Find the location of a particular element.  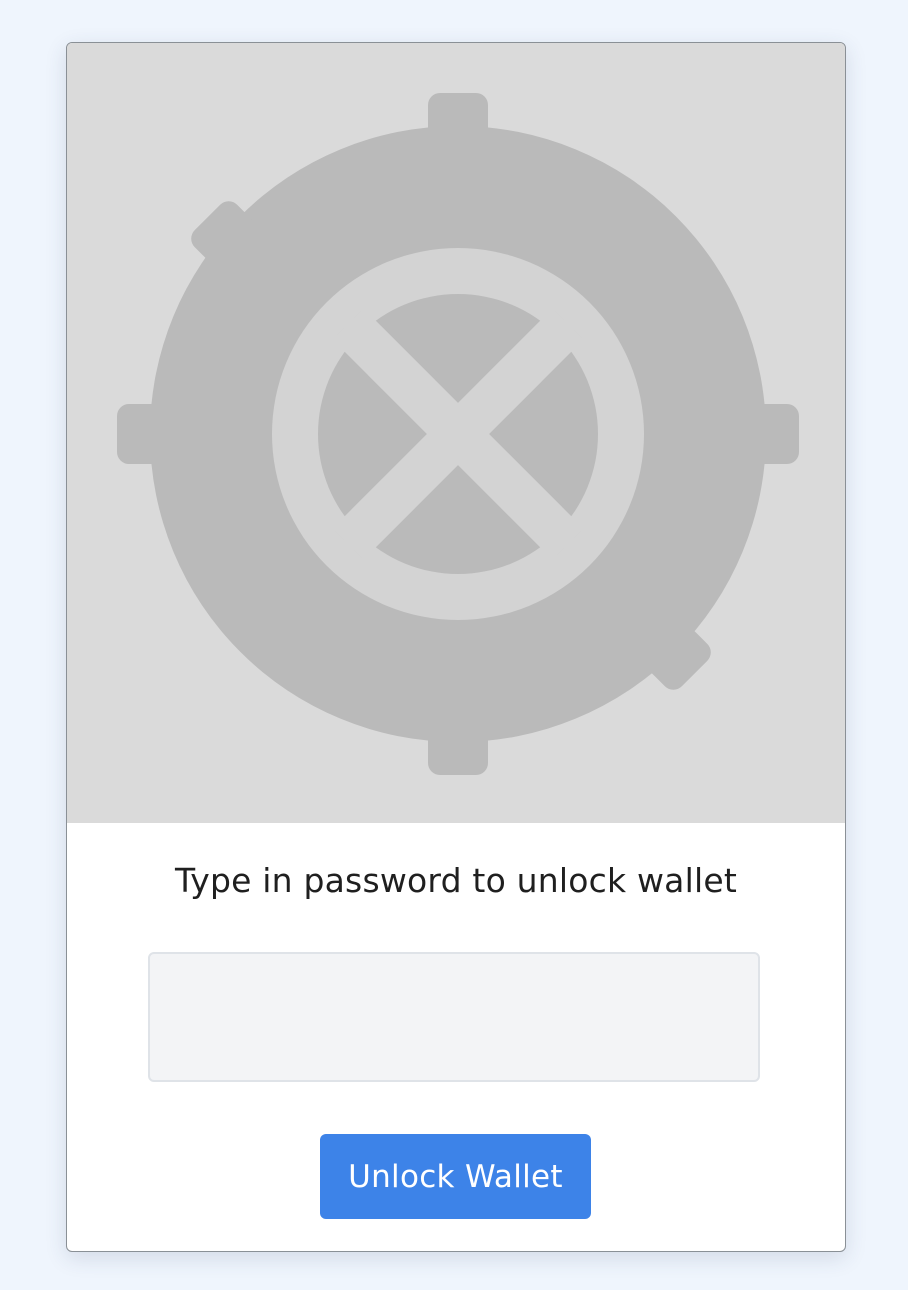

unlock-prompt: Type in password to unlock wallet is located at coordinates (456, 880).